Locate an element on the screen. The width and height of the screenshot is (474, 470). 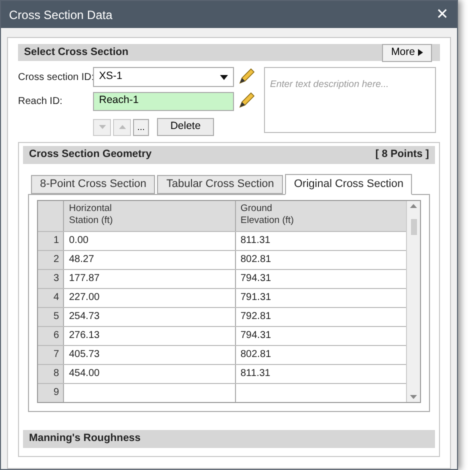
dropdown-field: XS-1 is located at coordinates (163, 77).